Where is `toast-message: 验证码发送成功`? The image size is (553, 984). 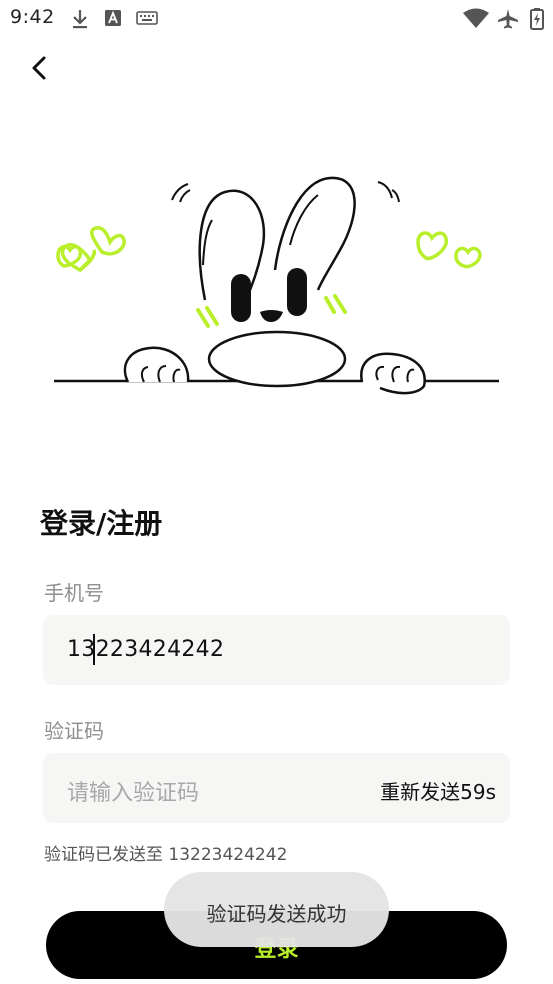 toast-message: 验证码发送成功 is located at coordinates (276, 914).